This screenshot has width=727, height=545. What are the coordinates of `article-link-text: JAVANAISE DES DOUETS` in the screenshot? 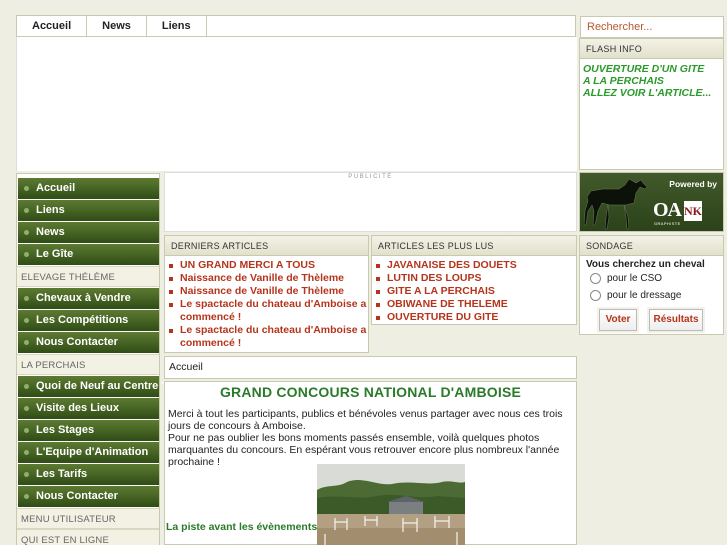 It's located at (452, 265).